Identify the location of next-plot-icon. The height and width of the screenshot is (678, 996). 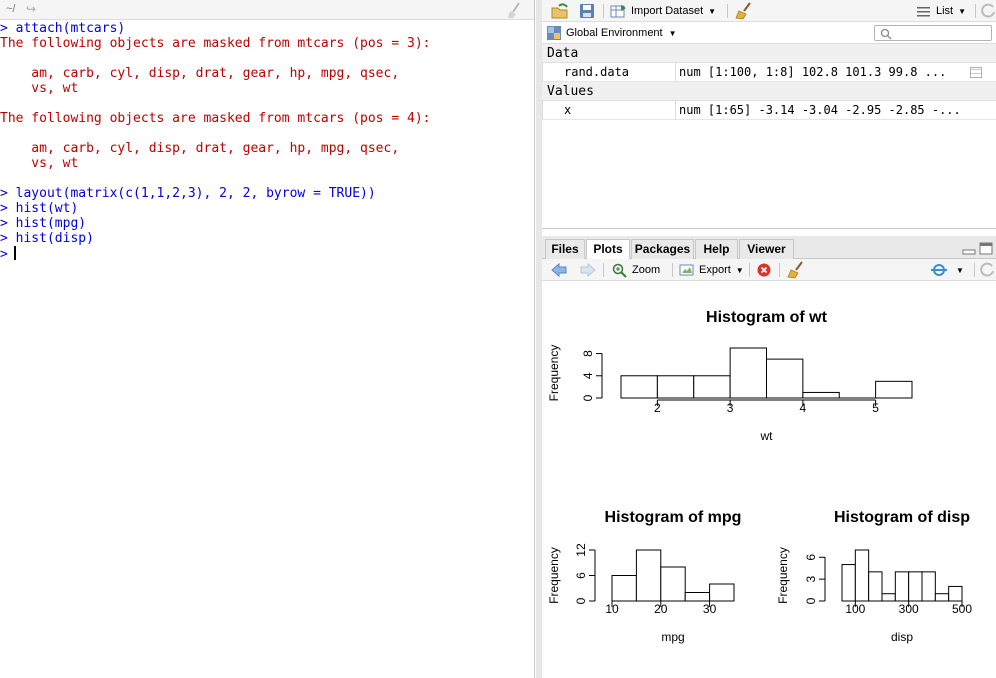
(588, 270).